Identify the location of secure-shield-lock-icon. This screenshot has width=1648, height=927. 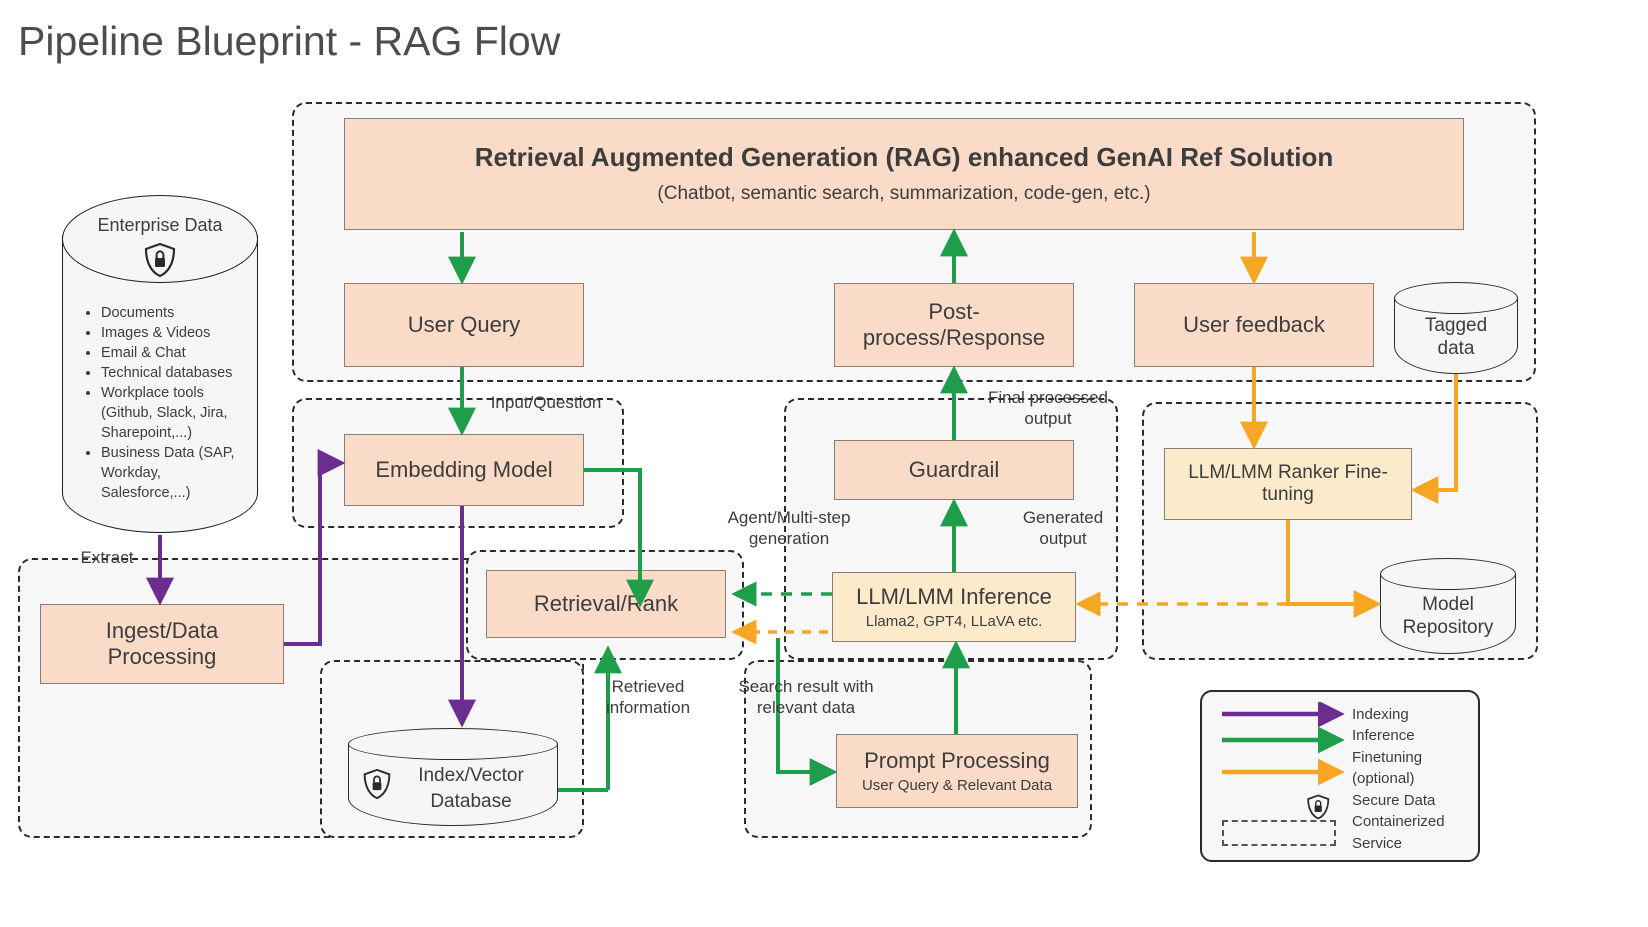
(160, 260).